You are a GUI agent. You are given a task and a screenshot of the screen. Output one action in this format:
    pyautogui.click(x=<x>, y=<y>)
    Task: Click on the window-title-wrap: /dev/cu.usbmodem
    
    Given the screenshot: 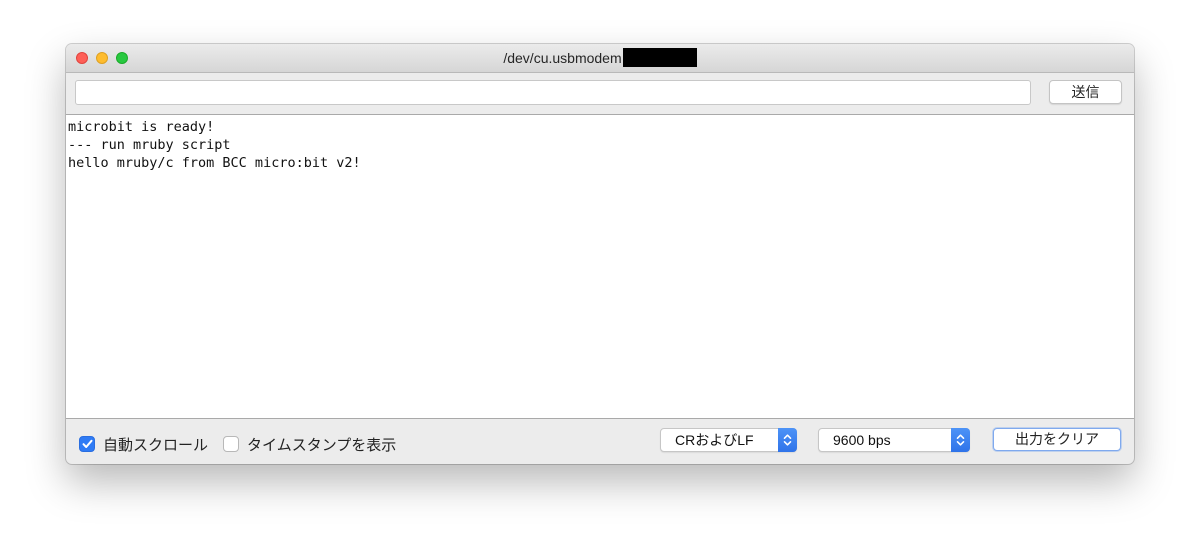 What is the action you would take?
    pyautogui.click(x=600, y=58)
    